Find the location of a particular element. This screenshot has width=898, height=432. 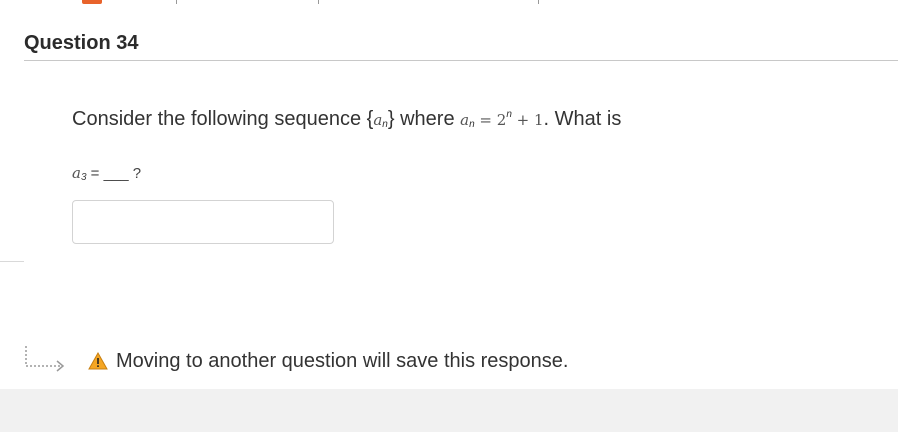

question-title: Question 34 is located at coordinates (81, 43).